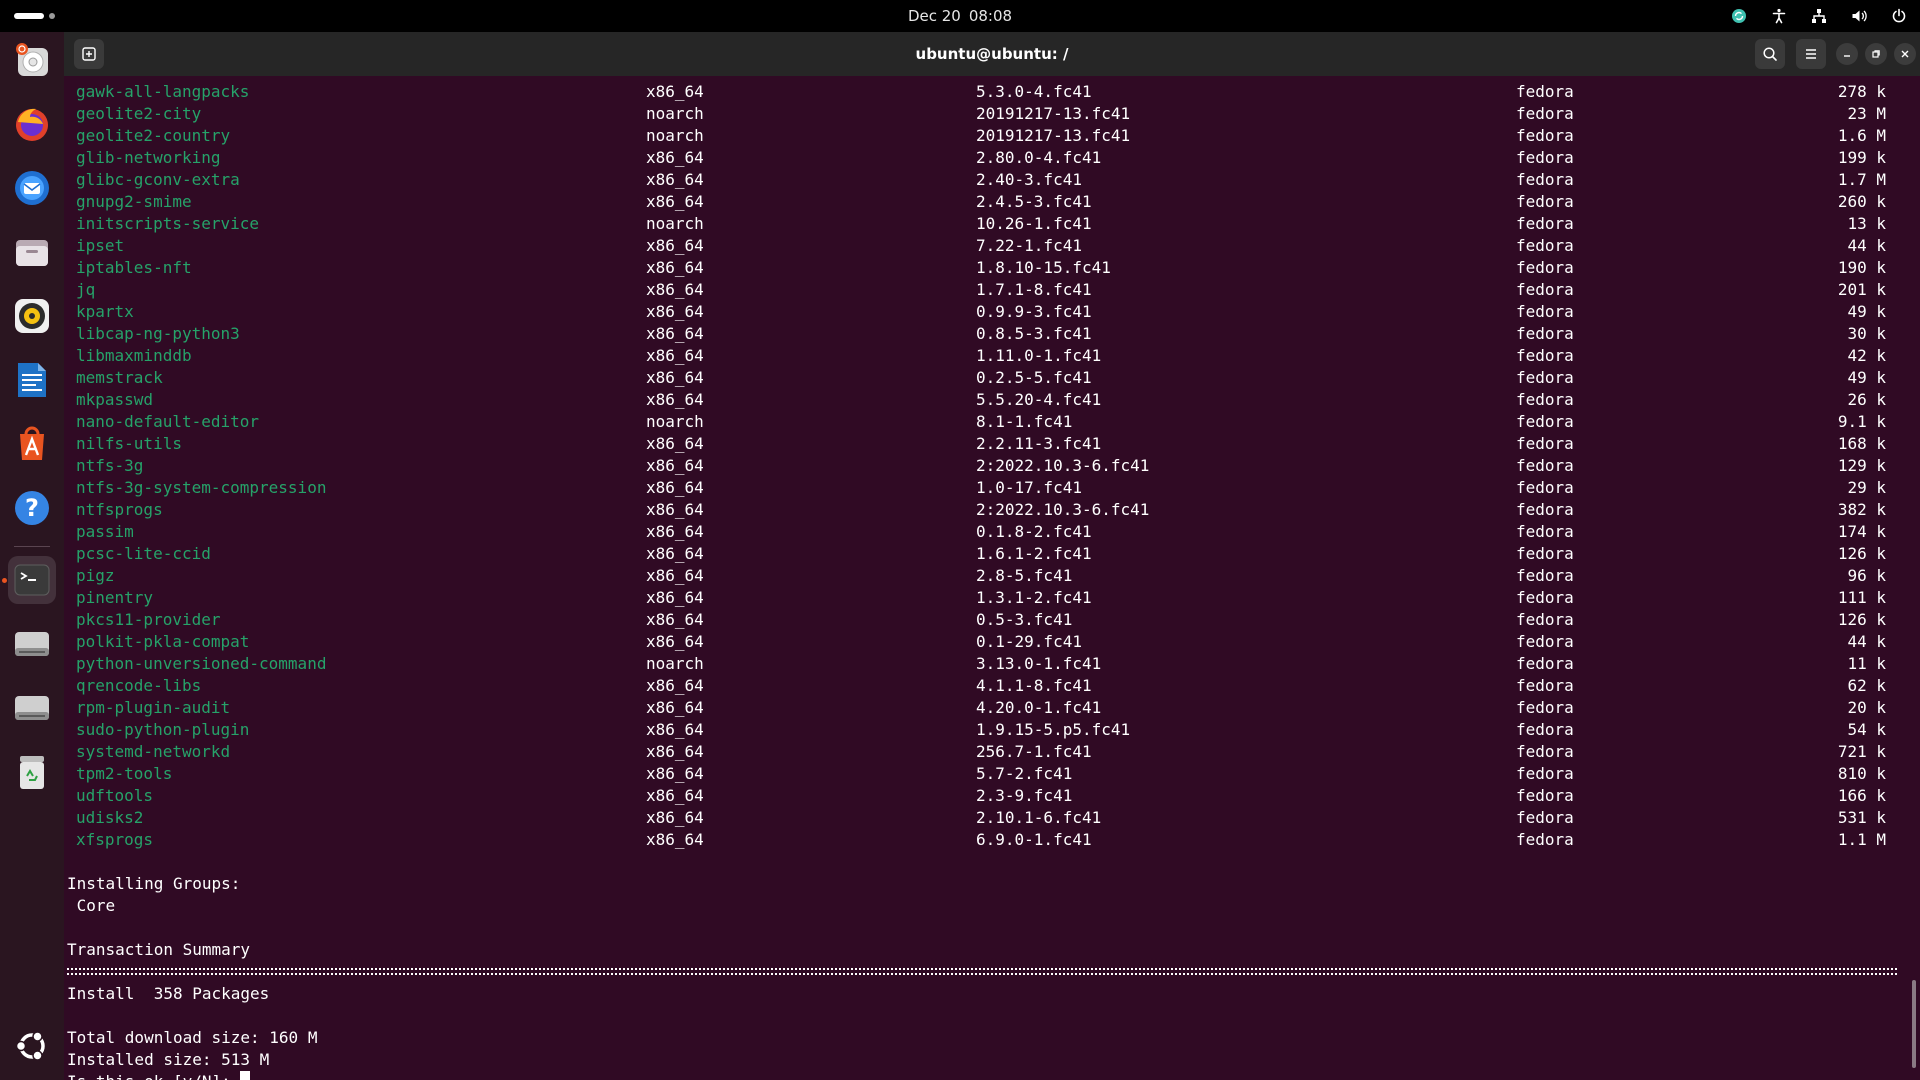 The width and height of the screenshot is (1920, 1080). I want to click on menu-button, so click(1811, 54).